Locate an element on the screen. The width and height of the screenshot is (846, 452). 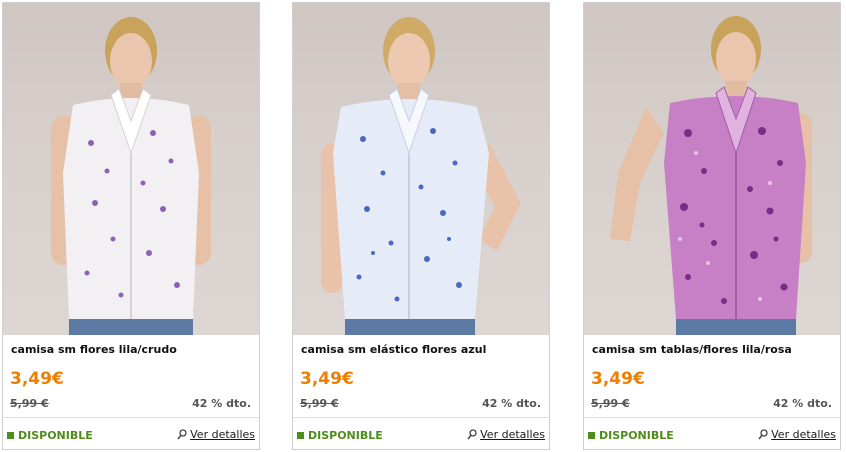
product-name: camisa sm flores lila/crudo is located at coordinates (133, 349).